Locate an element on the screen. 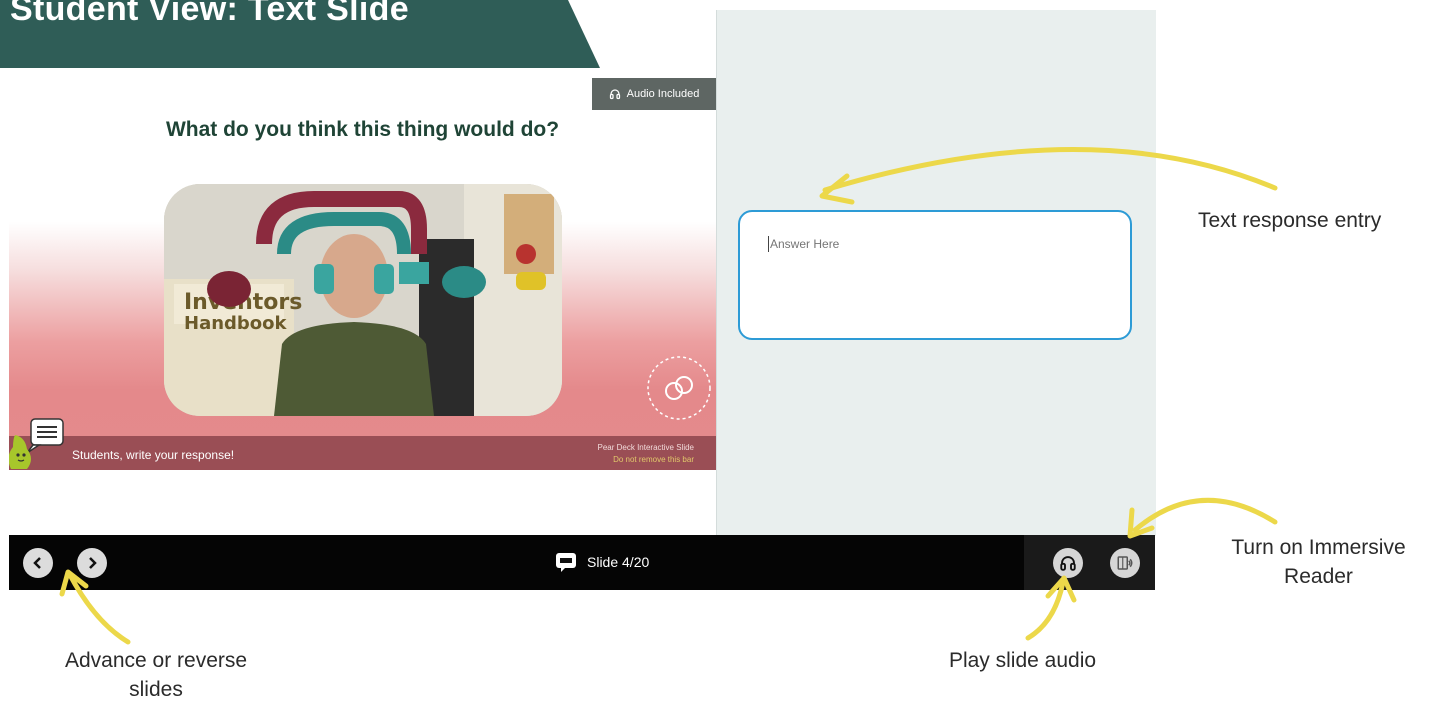 Image resolution: width=1437 pixels, height=706 pixels. annotation-navigation: Advance or reverse slides is located at coordinates (156, 675).